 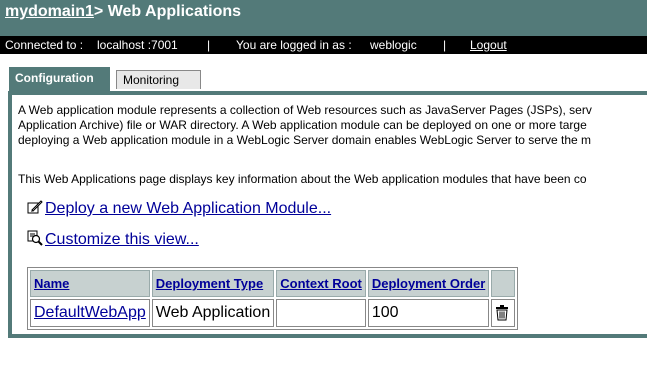 I want to click on table-row: DefaultWebApp Web Application 100, so click(x=273, y=313).